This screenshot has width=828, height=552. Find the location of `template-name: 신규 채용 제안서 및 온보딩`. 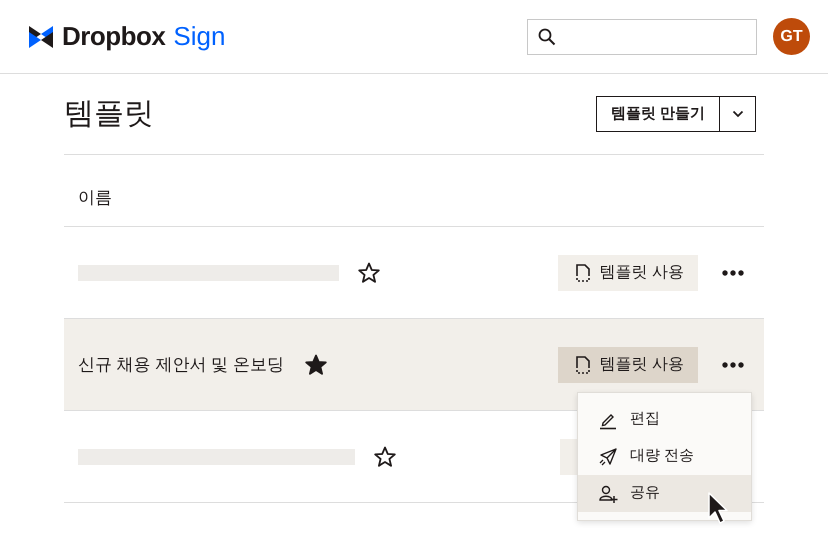

template-name: 신규 채용 제안서 및 온보딩 is located at coordinates (181, 365).